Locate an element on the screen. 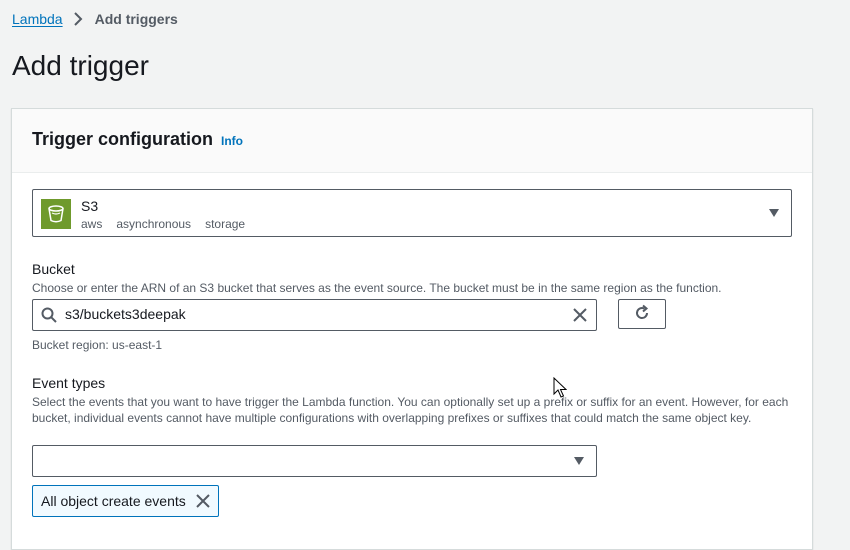 Image resolution: width=850 pixels, height=550 pixels. tag-asynchronous: asynchronous is located at coordinates (154, 224).